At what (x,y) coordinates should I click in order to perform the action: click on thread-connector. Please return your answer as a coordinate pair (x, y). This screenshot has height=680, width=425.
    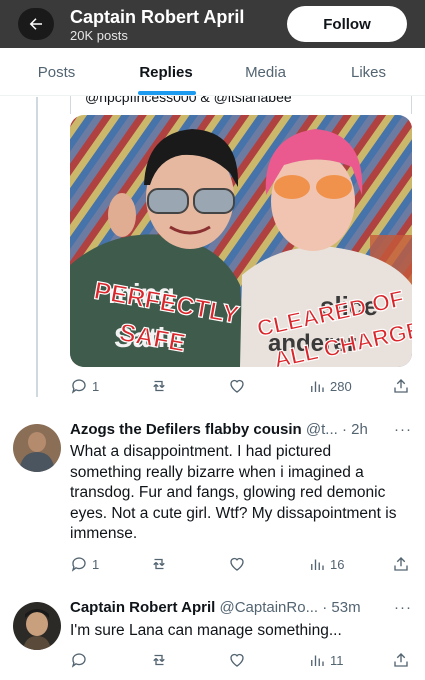
    Looking at the image, I should click on (37, 247).